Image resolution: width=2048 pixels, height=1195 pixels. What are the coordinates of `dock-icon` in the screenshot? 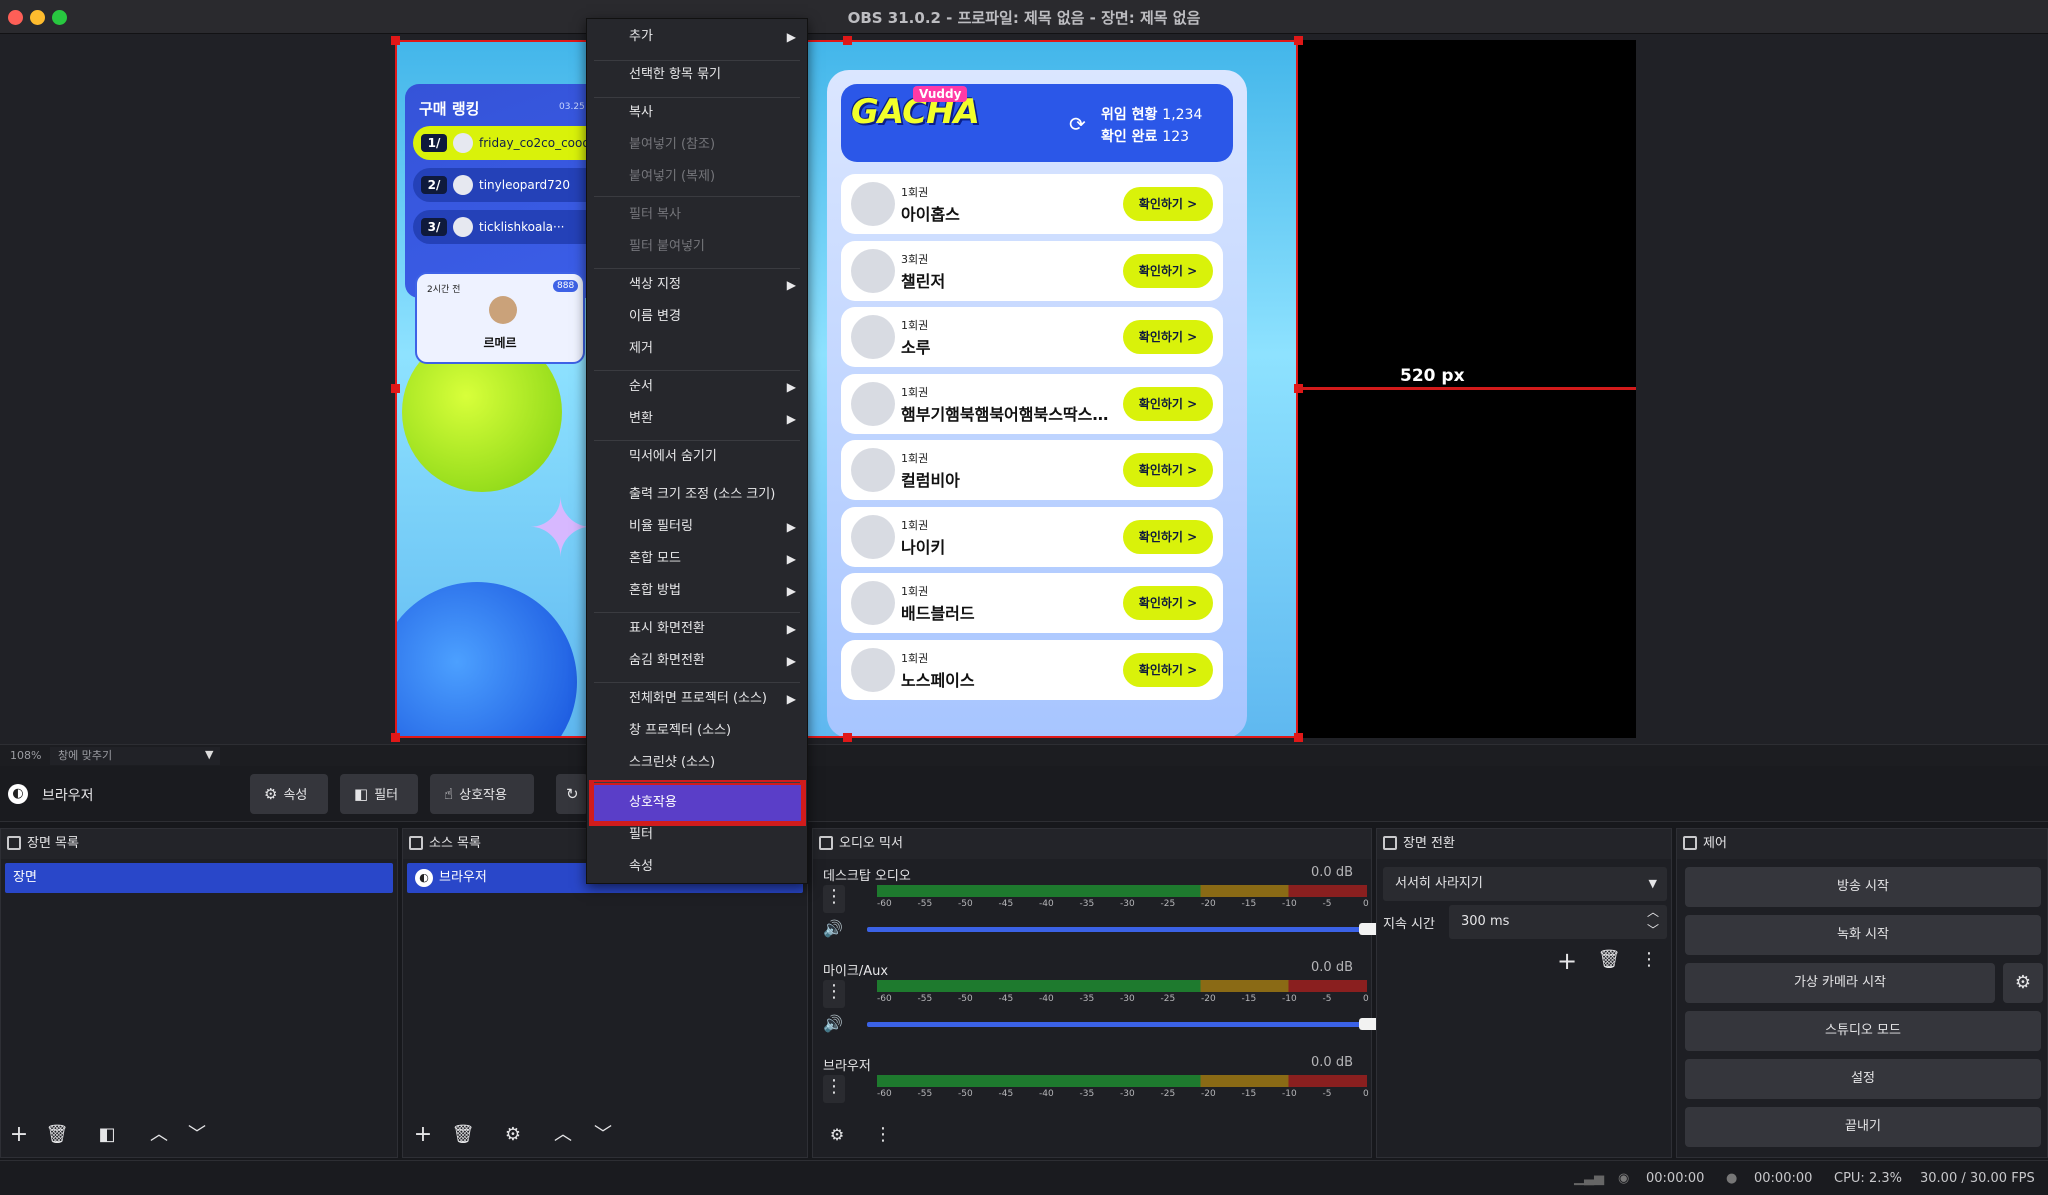 It's located at (14, 843).